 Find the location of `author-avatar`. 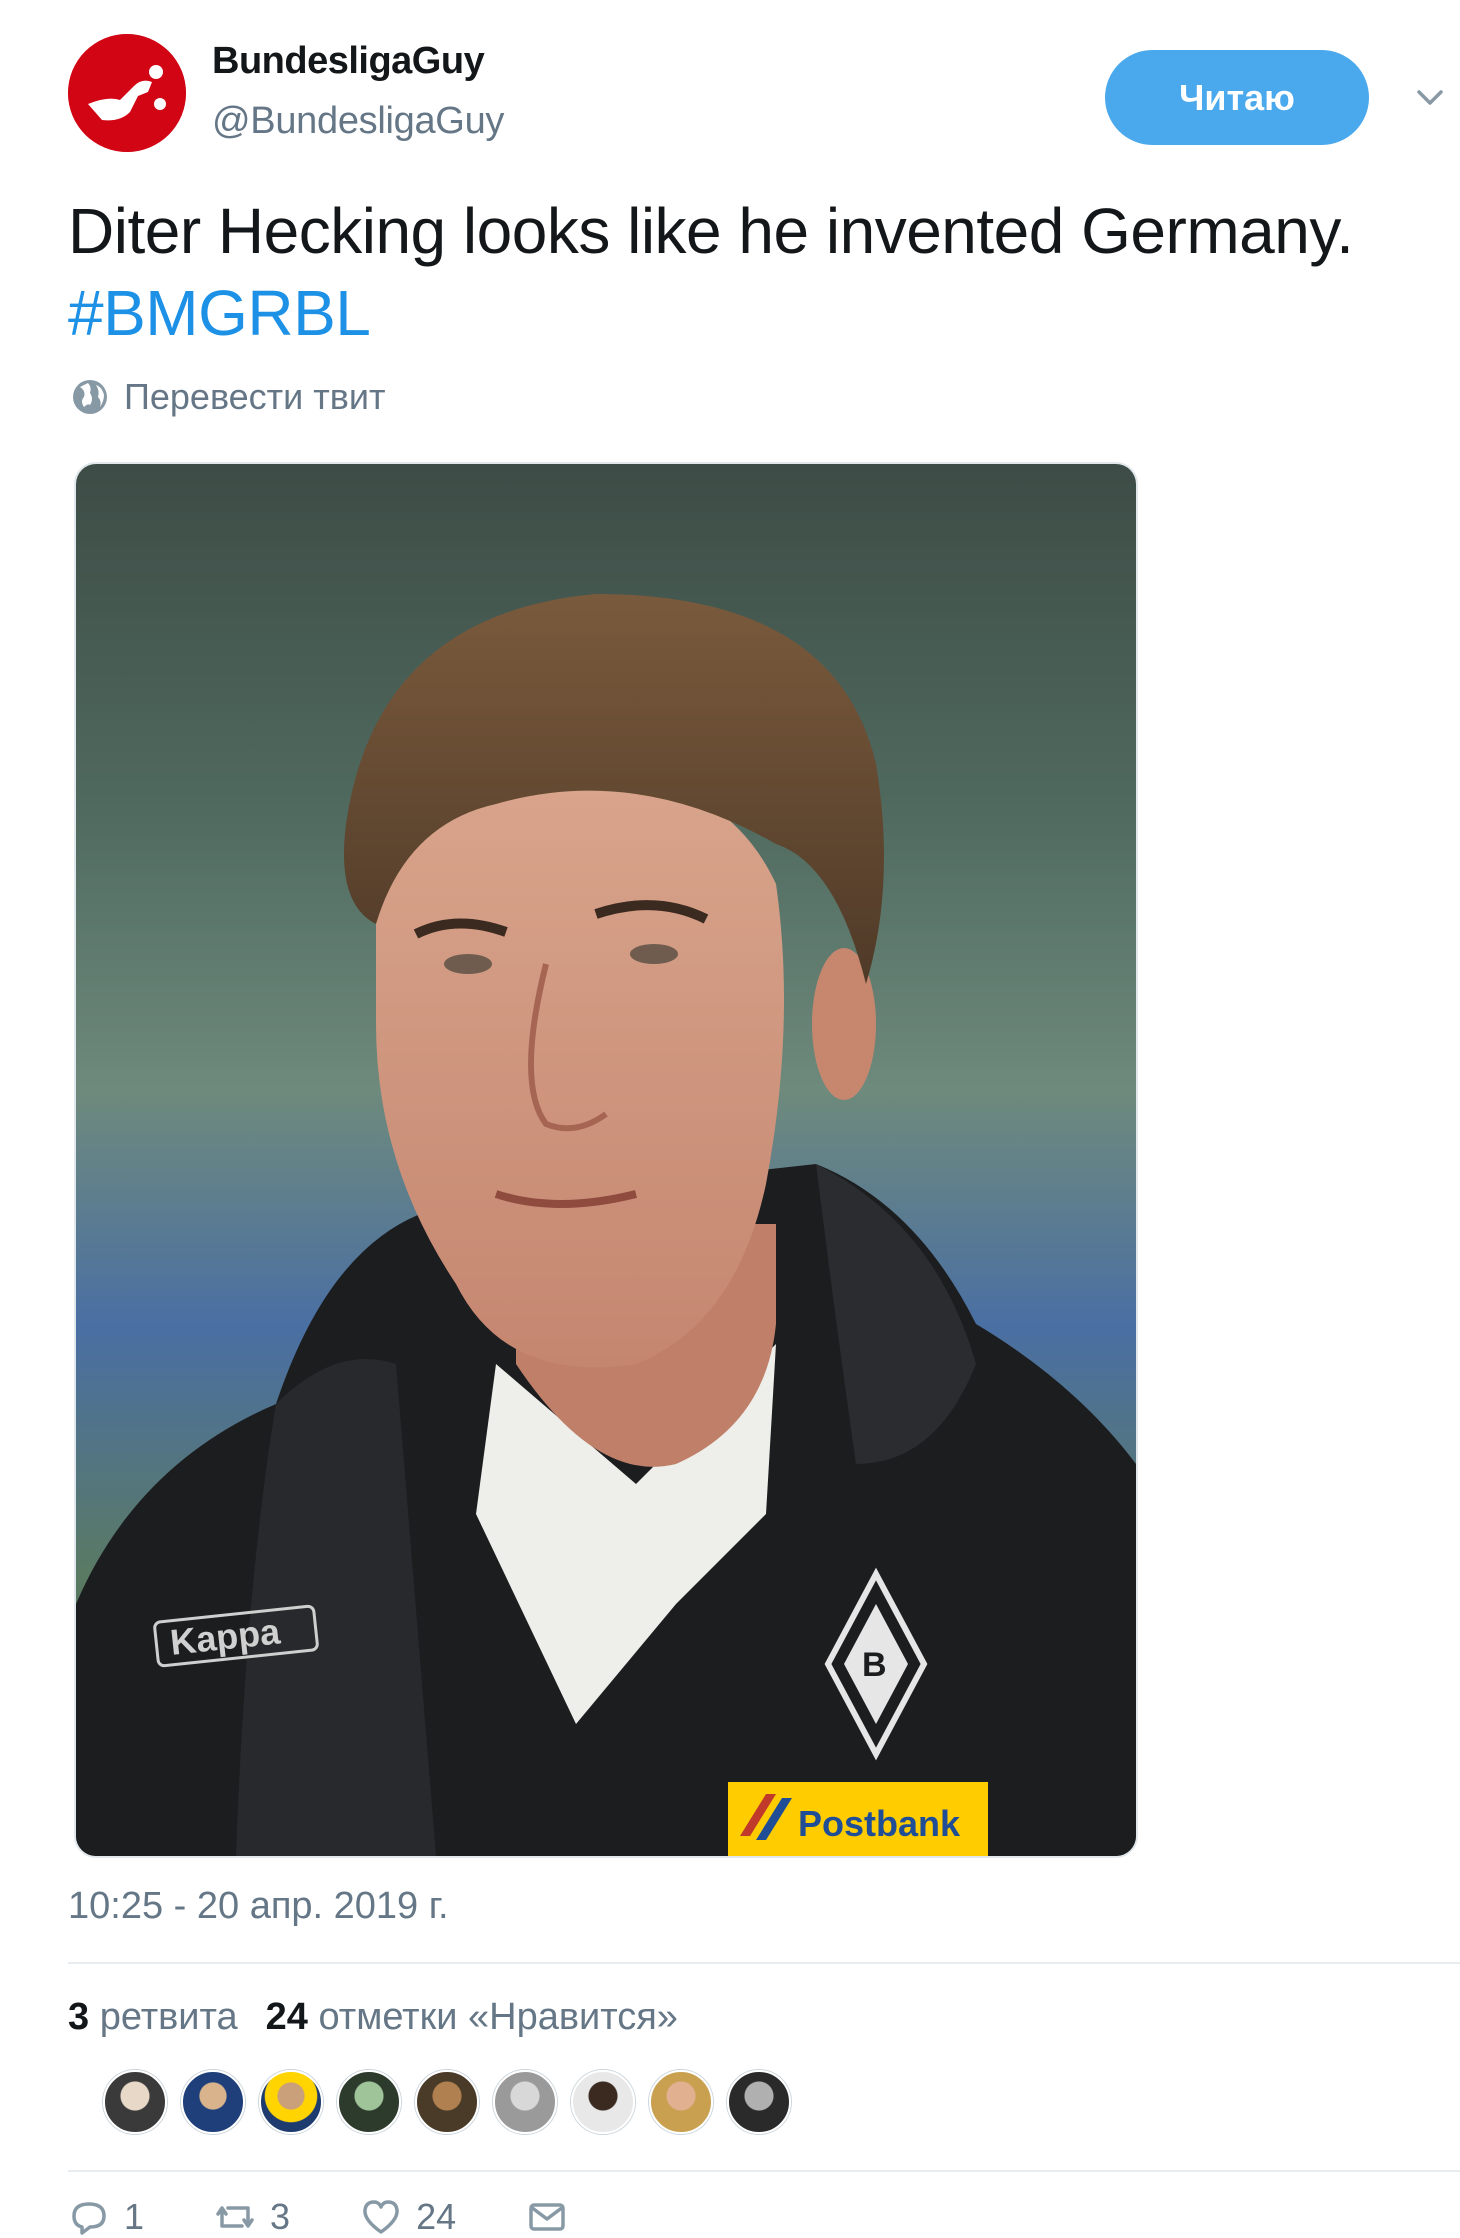

author-avatar is located at coordinates (127, 93).